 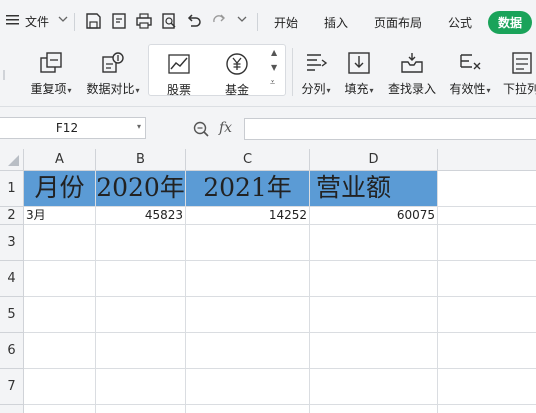 I want to click on duplicate-icon, so click(x=51, y=63).